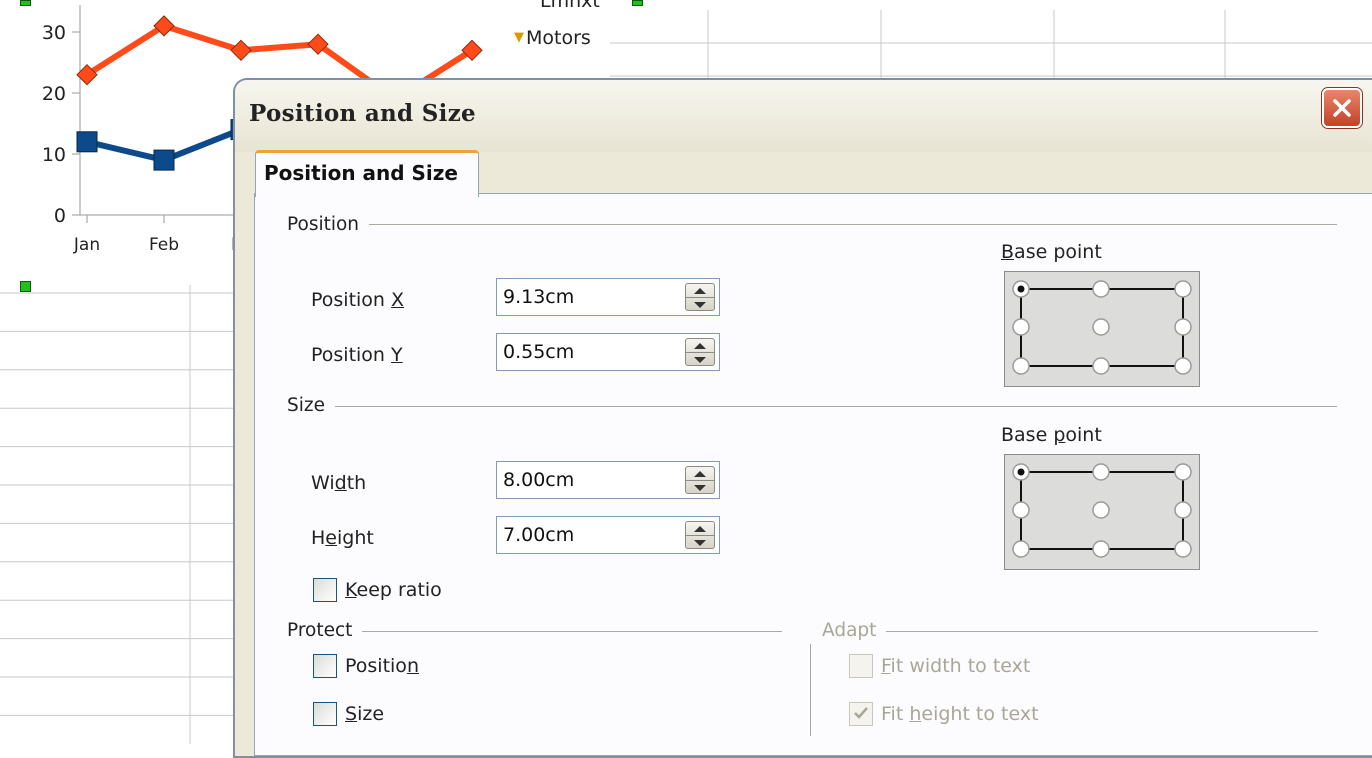  Describe the element at coordinates (325, 590) in the screenshot. I see `keep-ratio-checkbox` at that location.